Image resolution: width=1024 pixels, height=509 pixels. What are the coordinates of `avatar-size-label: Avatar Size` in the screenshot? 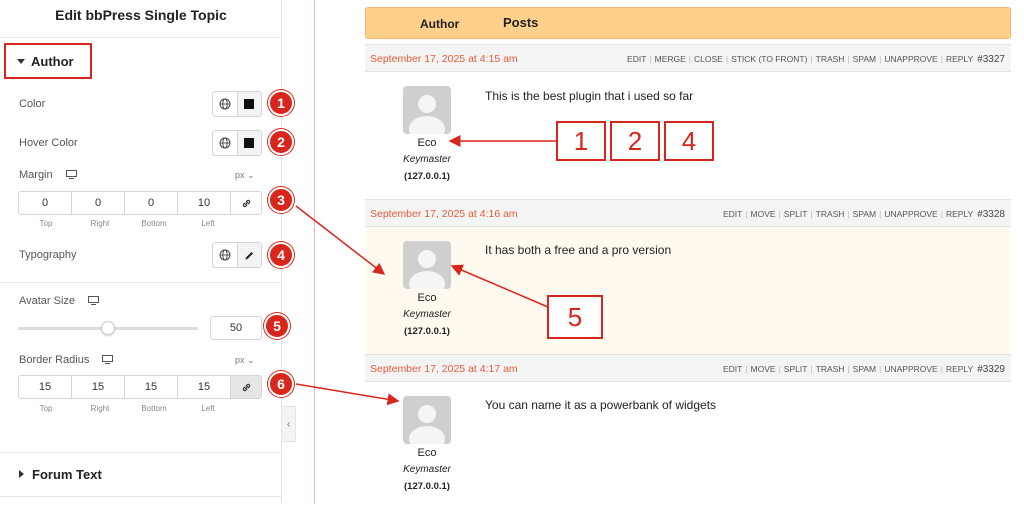 It's located at (59, 301).